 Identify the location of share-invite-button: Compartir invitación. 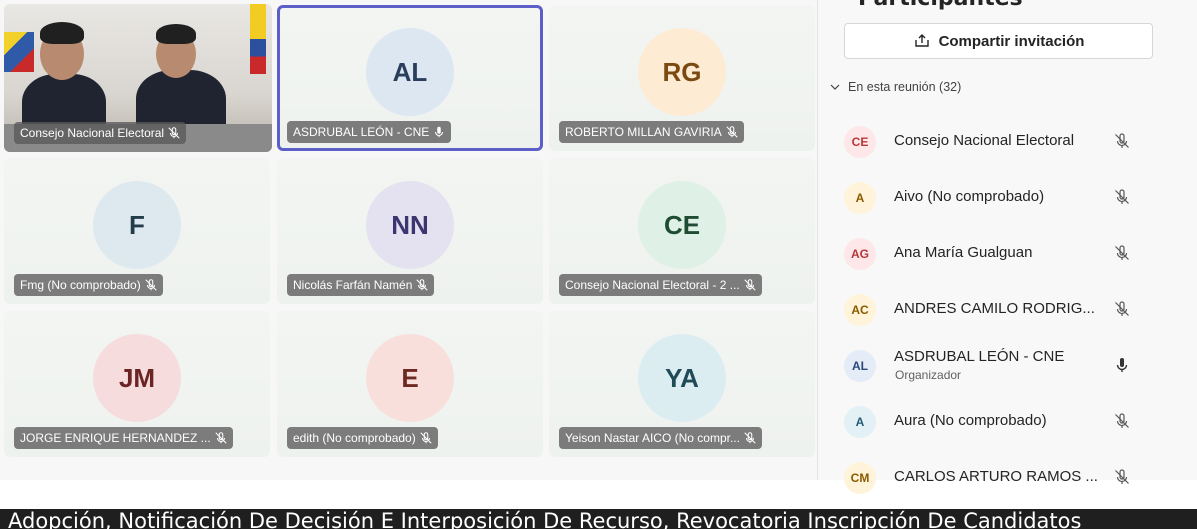
(998, 41).